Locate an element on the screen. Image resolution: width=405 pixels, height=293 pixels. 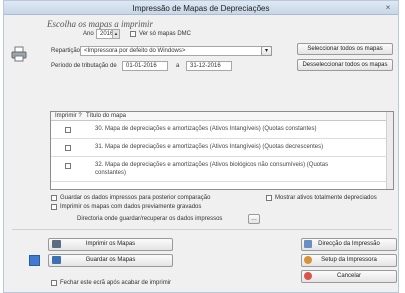
deselect-all-button: Desseleccionar todos os mapas is located at coordinates (345, 65).